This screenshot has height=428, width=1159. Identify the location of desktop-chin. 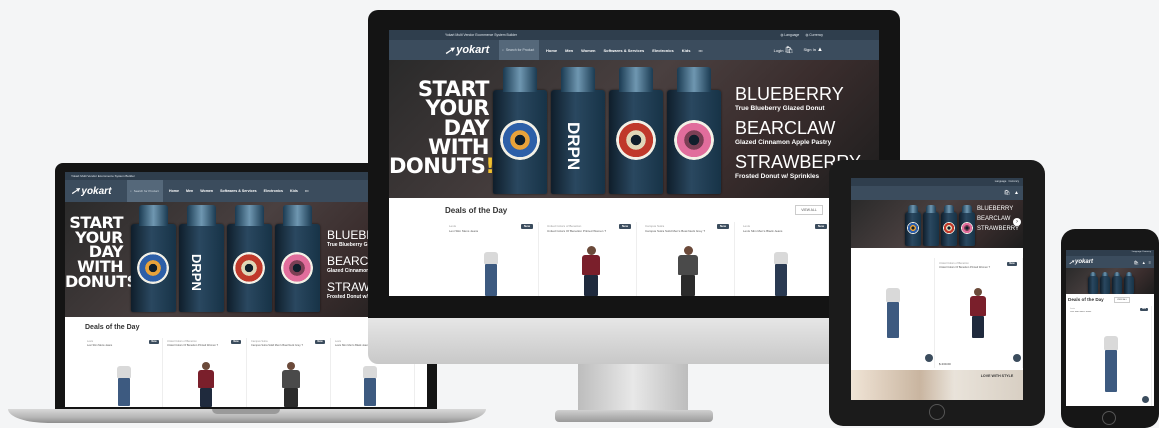
(634, 341).